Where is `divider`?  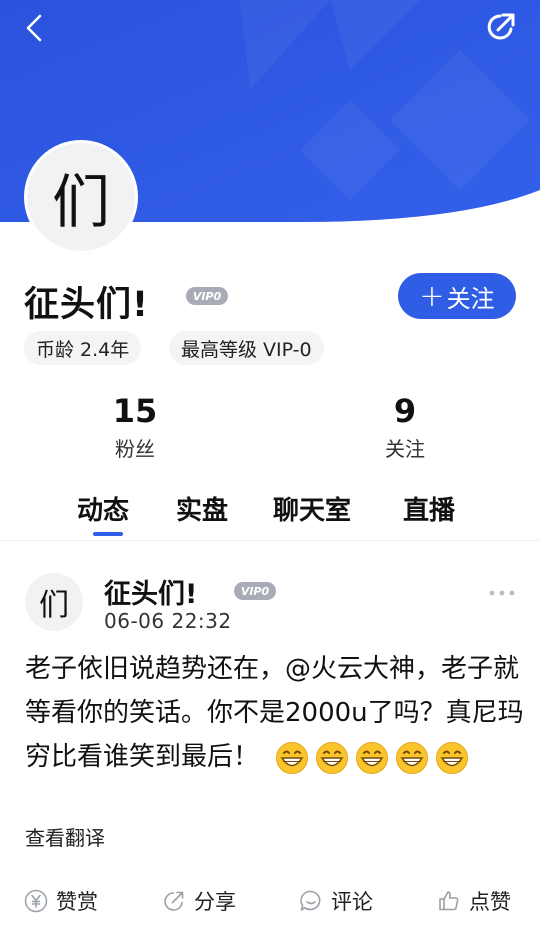 divider is located at coordinates (270, 540).